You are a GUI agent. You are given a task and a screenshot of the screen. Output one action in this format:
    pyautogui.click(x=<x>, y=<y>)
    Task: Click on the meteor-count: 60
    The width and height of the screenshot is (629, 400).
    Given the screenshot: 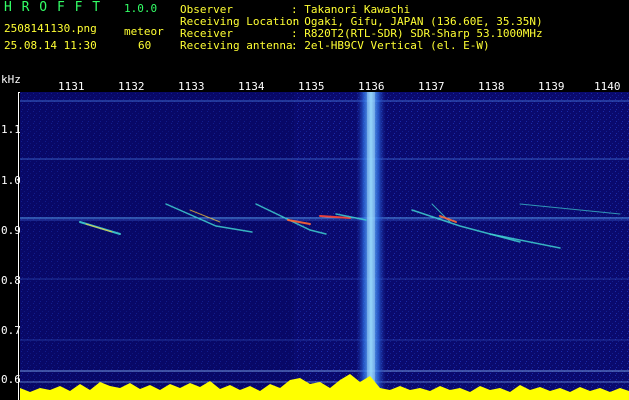 What is the action you would take?
    pyautogui.click(x=145, y=45)
    